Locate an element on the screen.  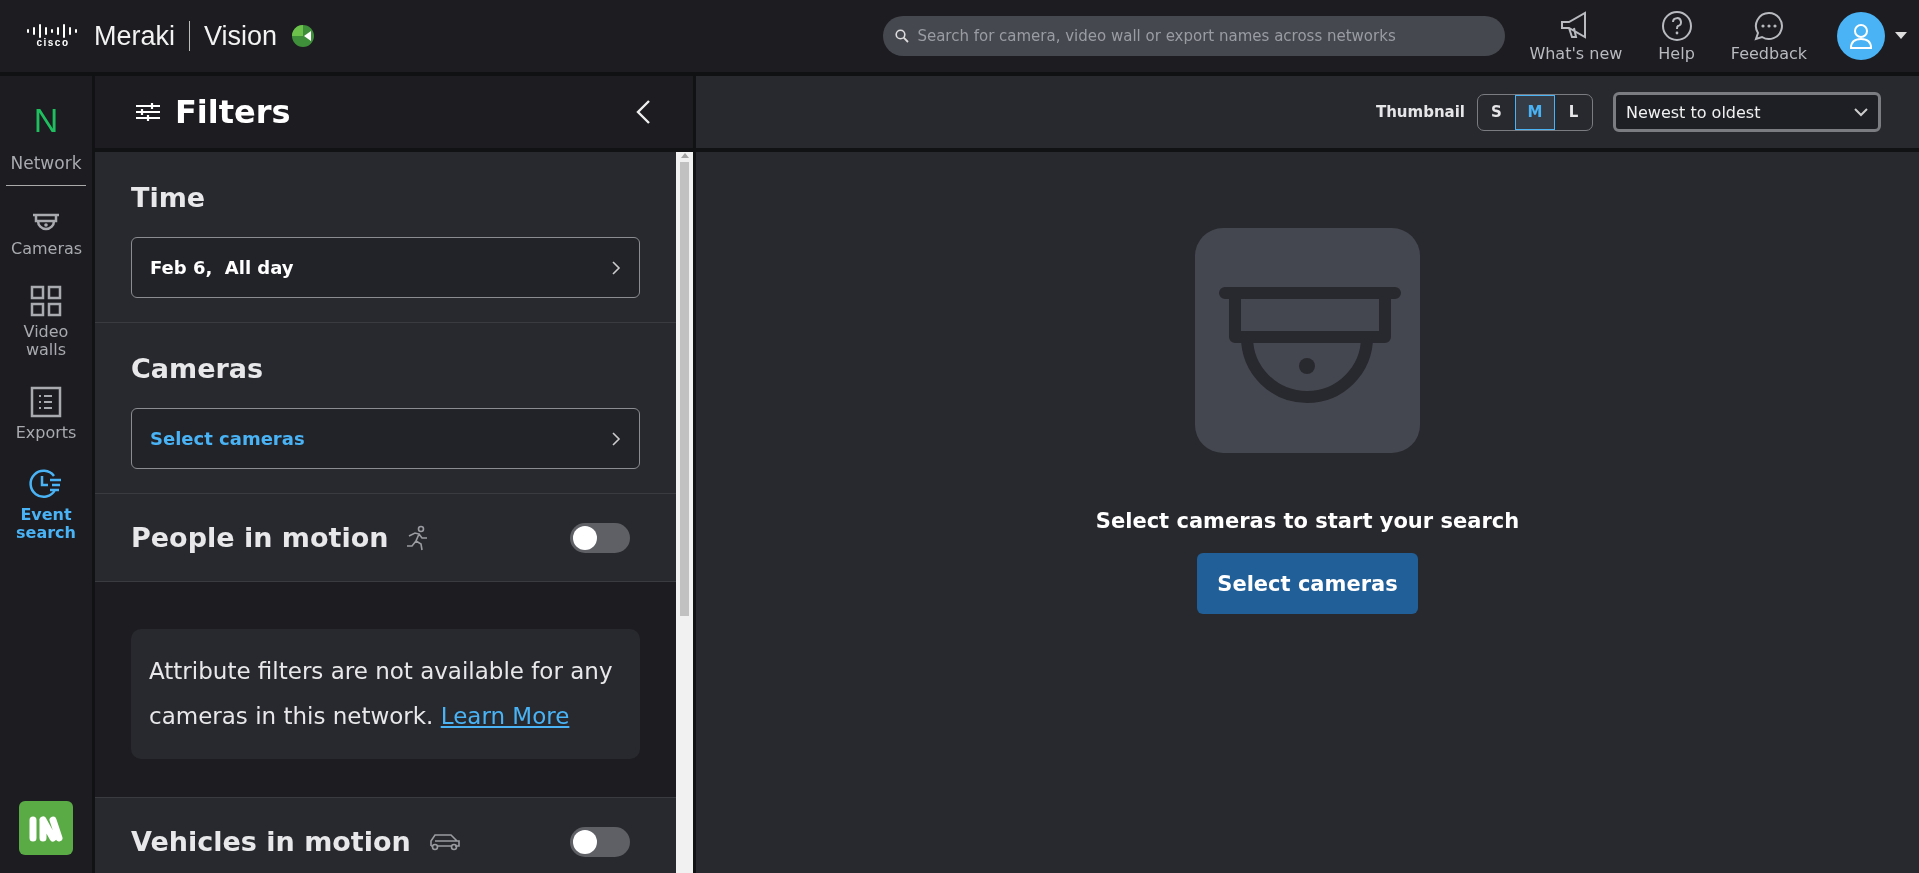
sliders-icon is located at coordinates (148, 112).